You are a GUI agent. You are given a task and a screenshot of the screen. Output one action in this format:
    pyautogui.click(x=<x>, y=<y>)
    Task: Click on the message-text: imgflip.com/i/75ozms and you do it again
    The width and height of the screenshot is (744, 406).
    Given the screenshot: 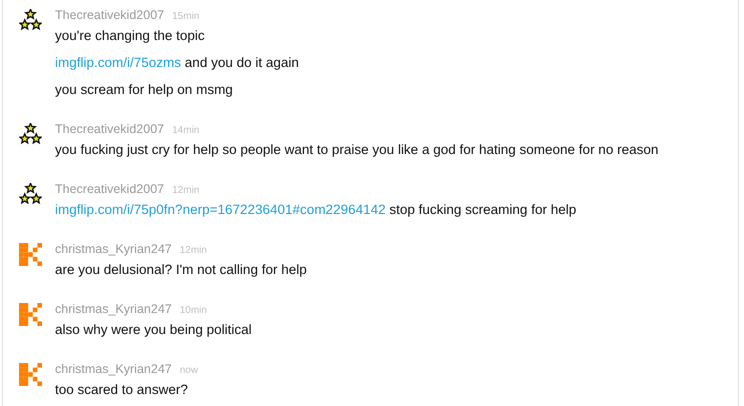 What is the action you would take?
    pyautogui.click(x=177, y=63)
    